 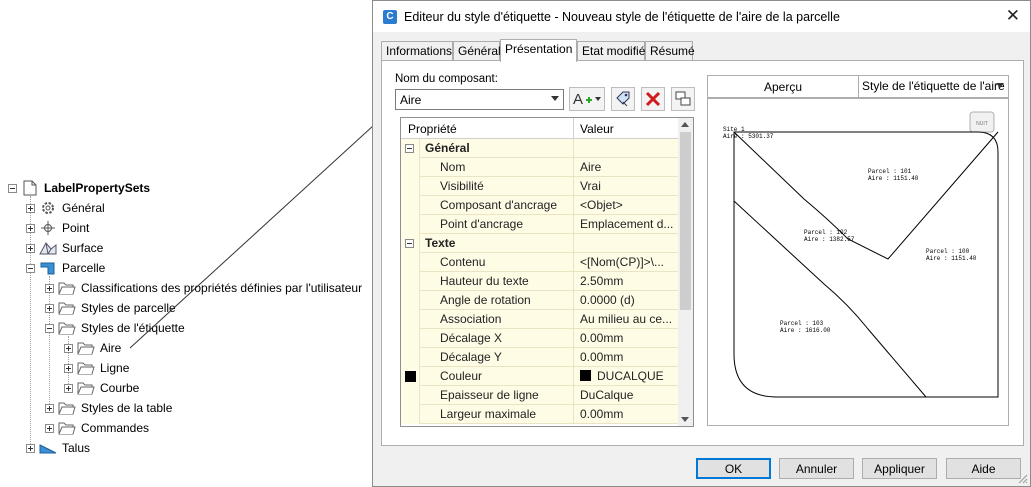 I want to click on property-row-visibilite: Visibilité Vrai, so click(x=540, y=186).